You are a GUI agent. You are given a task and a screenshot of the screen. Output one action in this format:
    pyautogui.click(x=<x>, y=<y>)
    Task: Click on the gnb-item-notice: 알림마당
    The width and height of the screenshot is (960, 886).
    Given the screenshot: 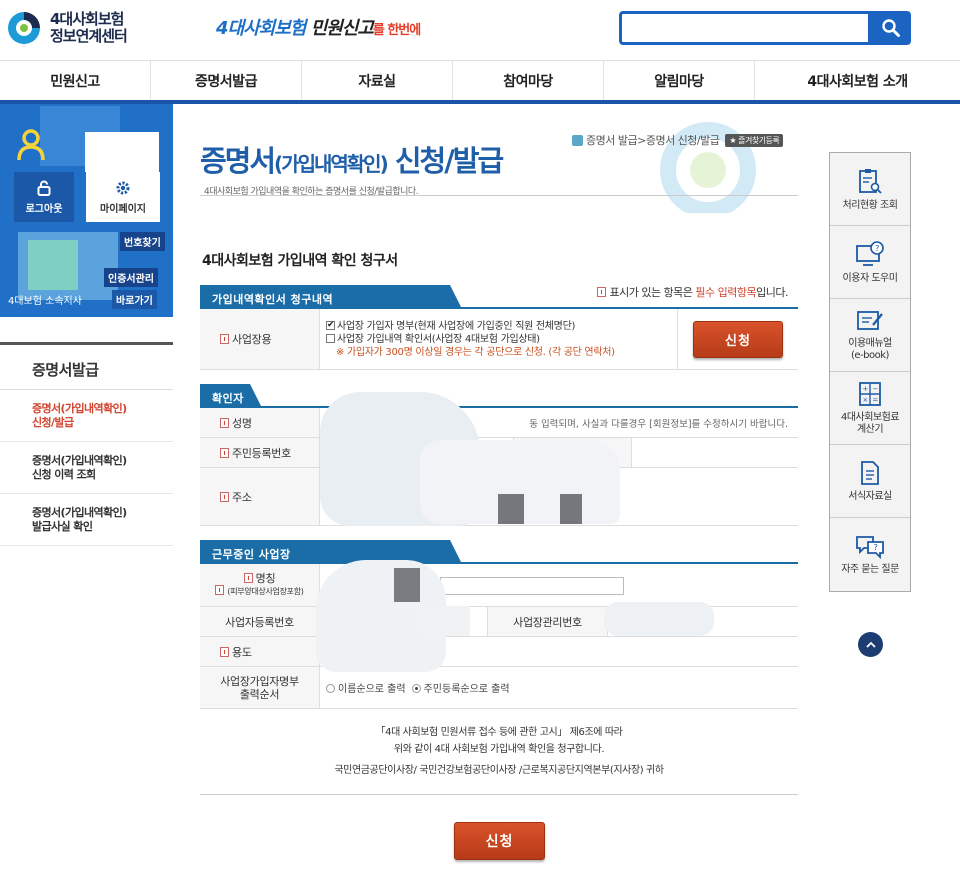 What is the action you would take?
    pyautogui.click(x=679, y=80)
    